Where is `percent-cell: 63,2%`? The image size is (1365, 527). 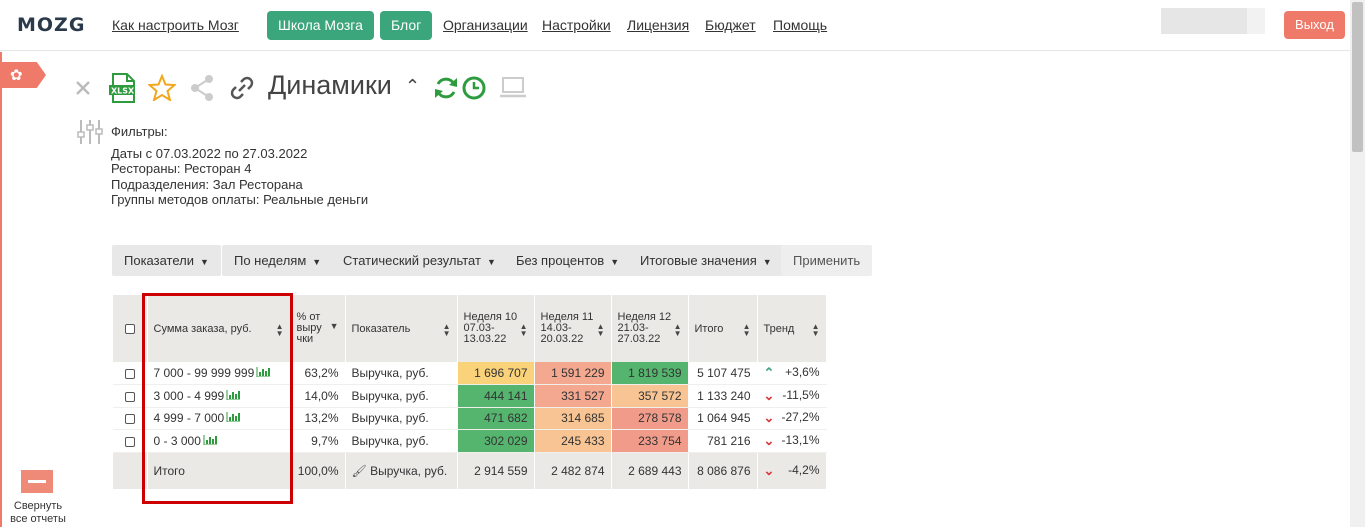 percent-cell: 63,2% is located at coordinates (318, 373).